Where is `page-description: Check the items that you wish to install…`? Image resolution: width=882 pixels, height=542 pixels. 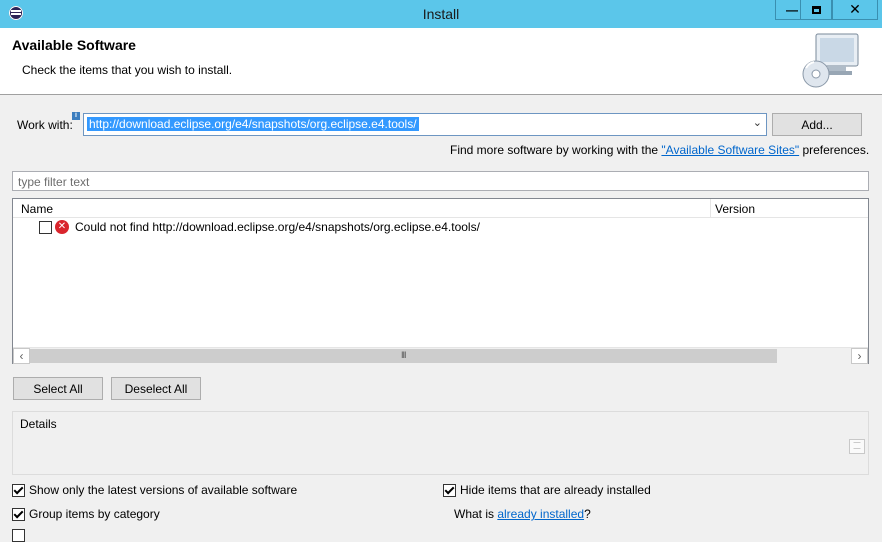 page-description: Check the items that you wish to install… is located at coordinates (127, 70).